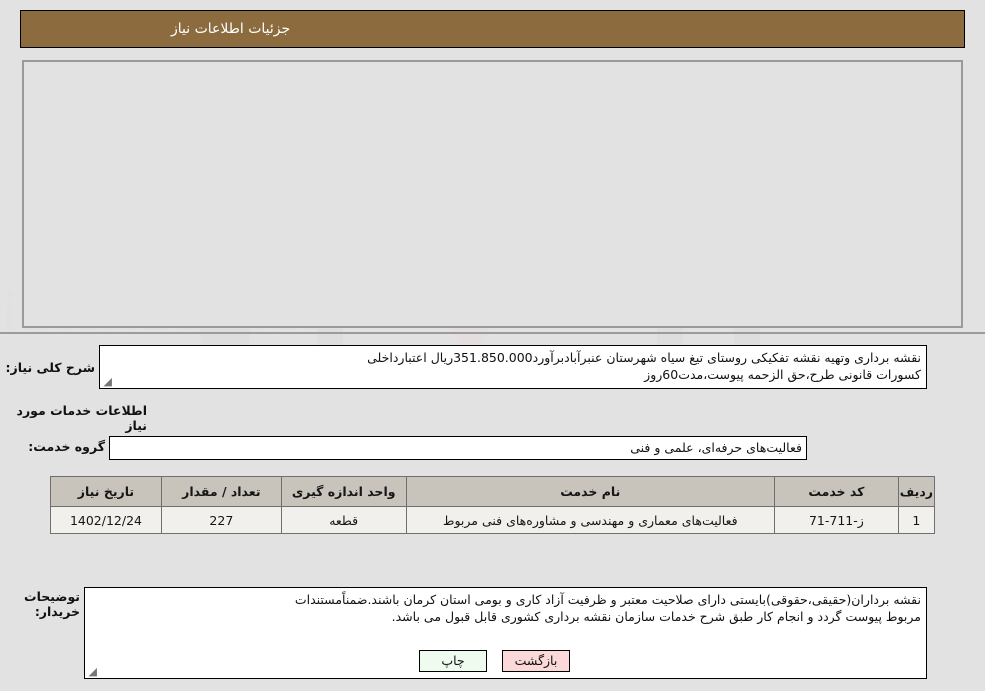  What do you see at coordinates (106, 491) in the screenshot?
I see `column-header-need-date: تاریخ نیاز` at bounding box center [106, 491].